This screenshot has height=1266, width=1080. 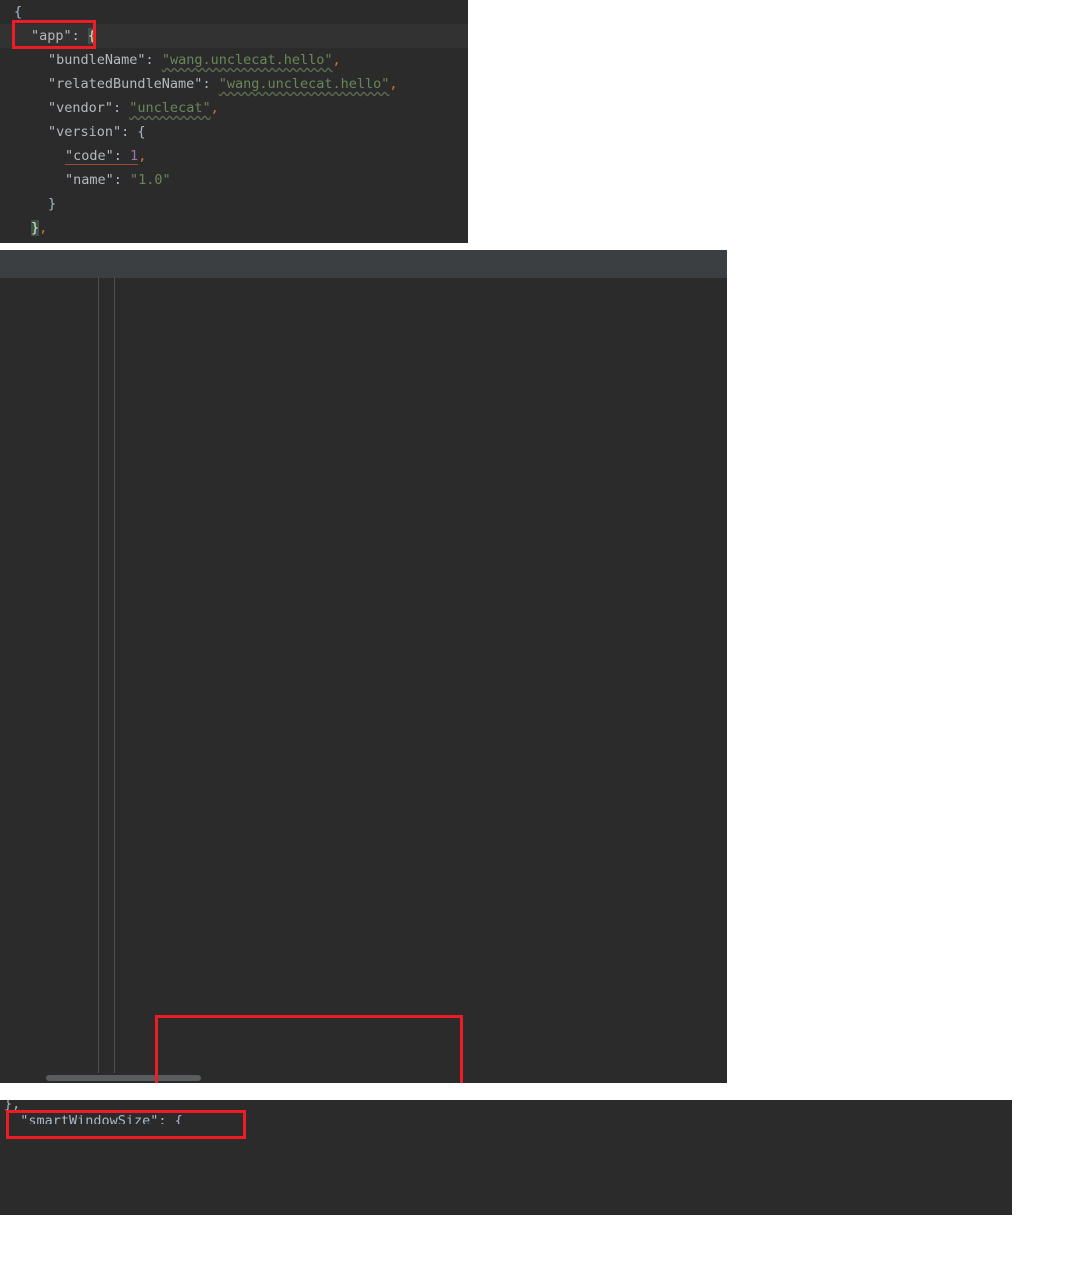 What do you see at coordinates (234, 12) in the screenshot?
I see `top-code-line: {` at bounding box center [234, 12].